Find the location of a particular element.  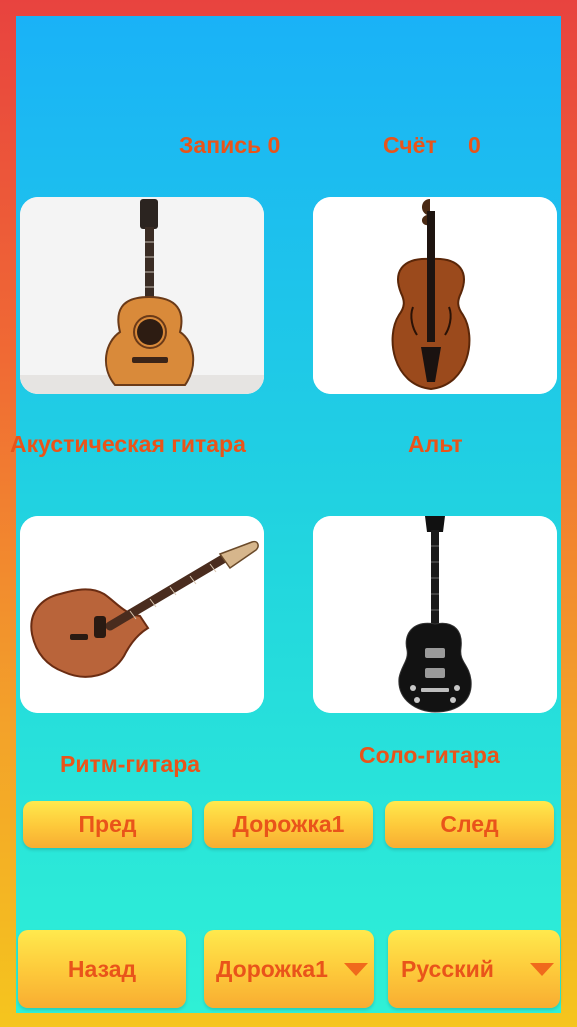

acoustic-guitar-icon is located at coordinates (142, 295).